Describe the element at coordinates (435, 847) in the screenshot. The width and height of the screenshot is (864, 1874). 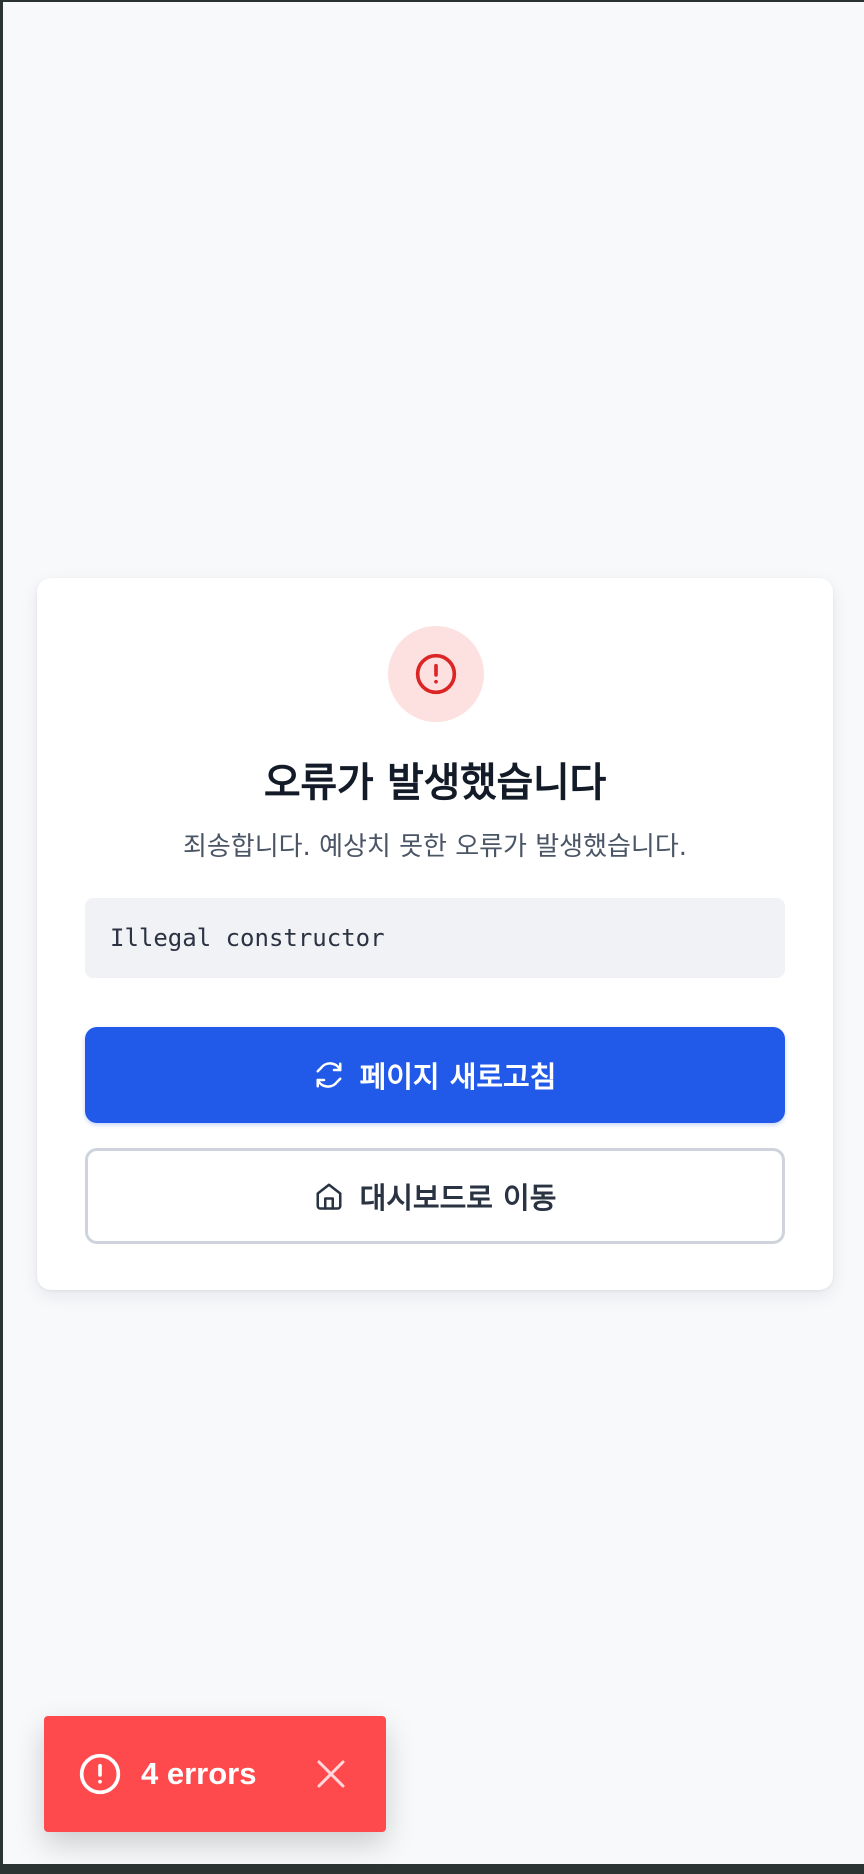
I see `page-subtitle: 죄송합니다. 예상치 못한 오류가 발생했습니다.` at that location.